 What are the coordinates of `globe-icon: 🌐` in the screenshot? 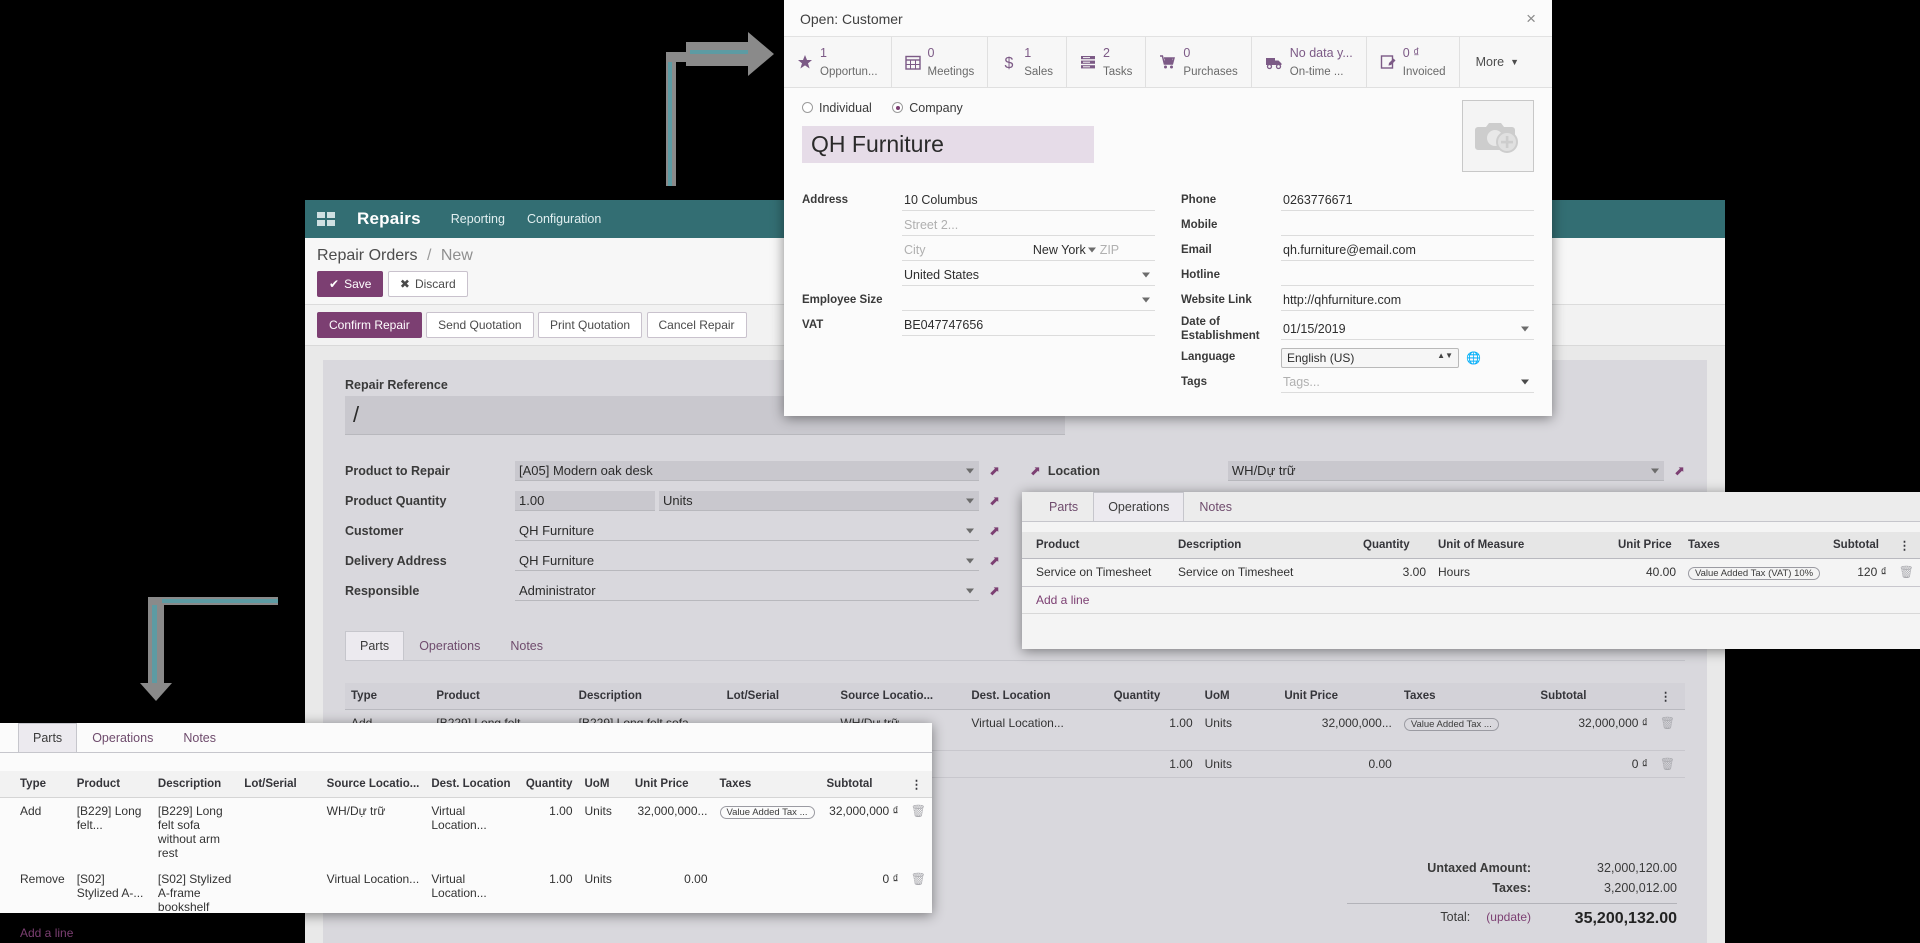 It's located at (1473, 358).